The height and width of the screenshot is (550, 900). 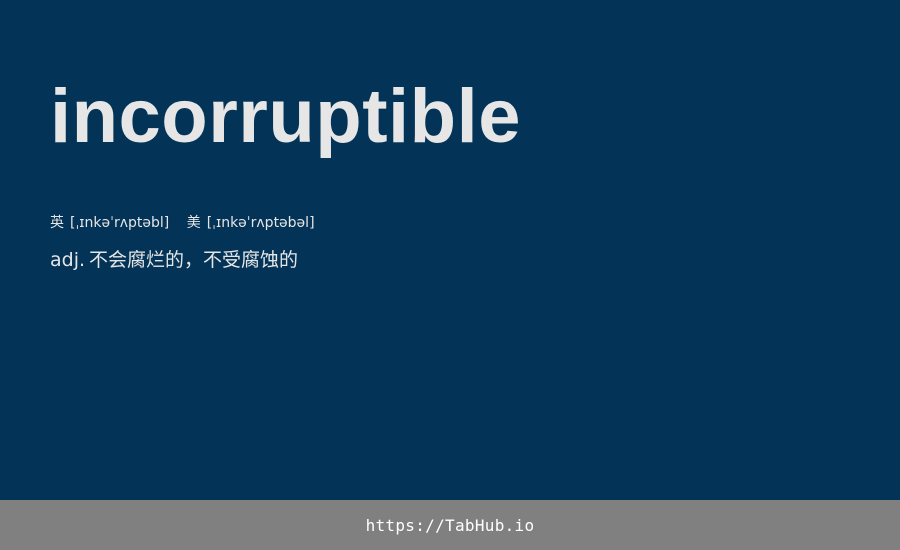 I want to click on footer-bar: https://TabHub.io, so click(x=450, y=525).